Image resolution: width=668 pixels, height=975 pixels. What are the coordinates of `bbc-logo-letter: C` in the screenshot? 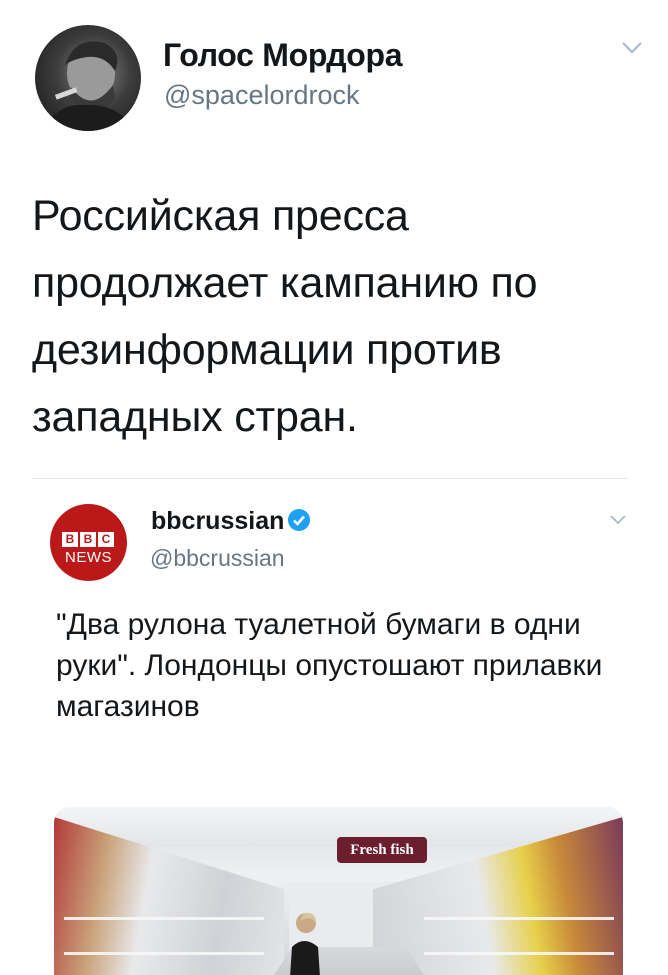 It's located at (106, 539).